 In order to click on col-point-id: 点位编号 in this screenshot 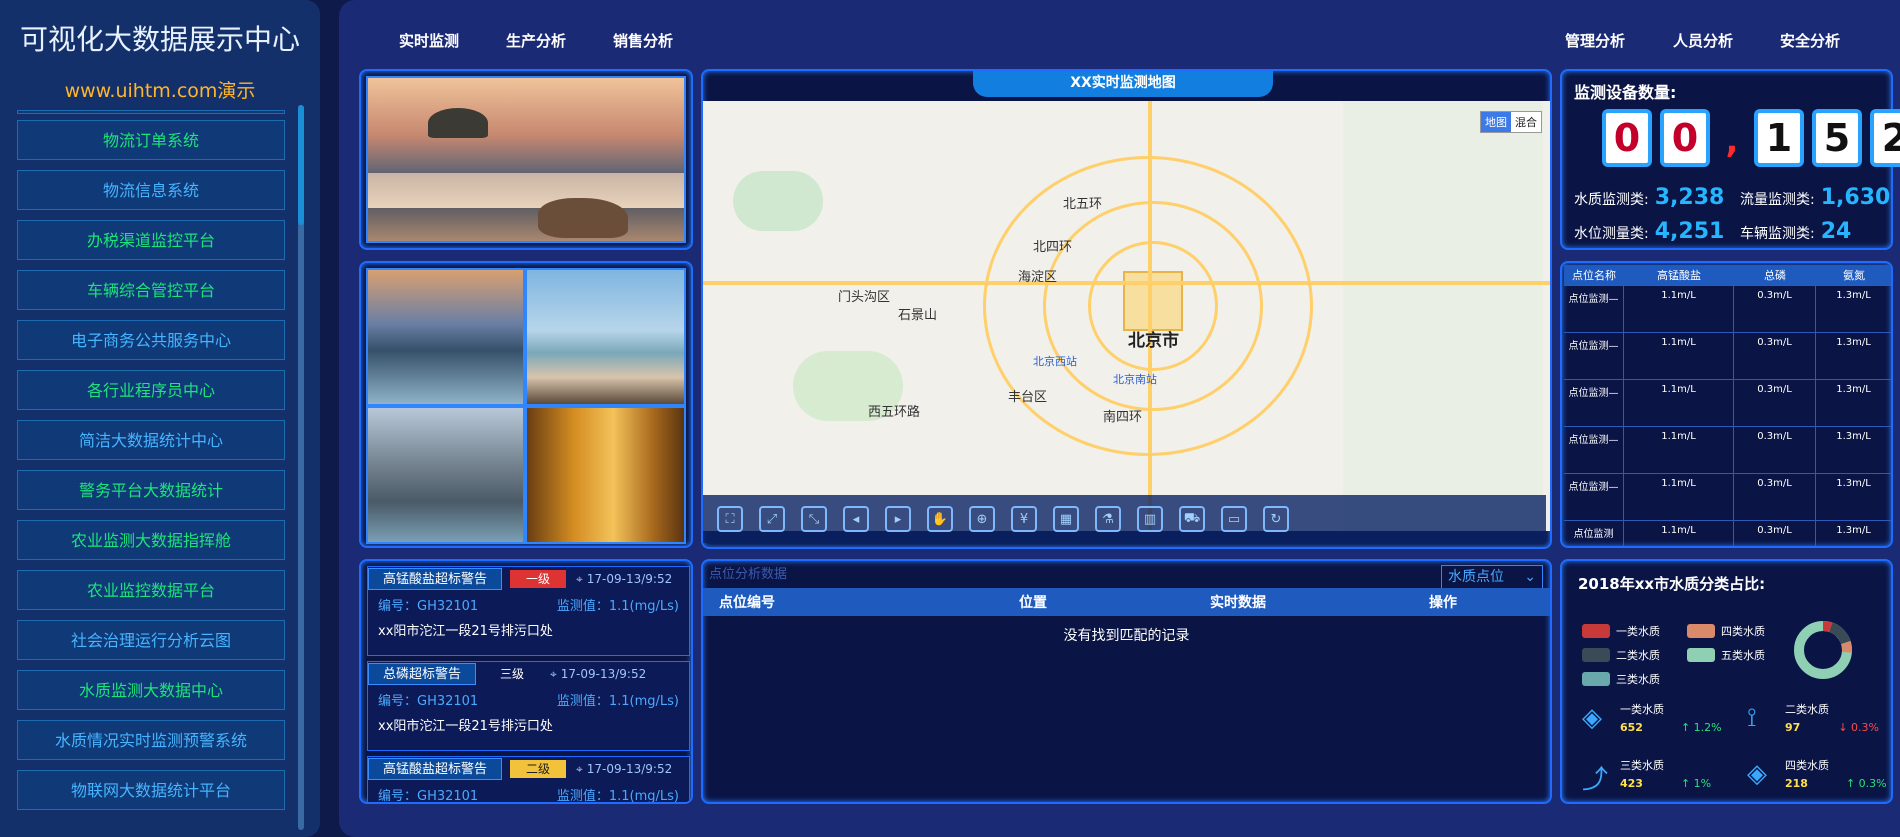, I will do `click(747, 603)`.